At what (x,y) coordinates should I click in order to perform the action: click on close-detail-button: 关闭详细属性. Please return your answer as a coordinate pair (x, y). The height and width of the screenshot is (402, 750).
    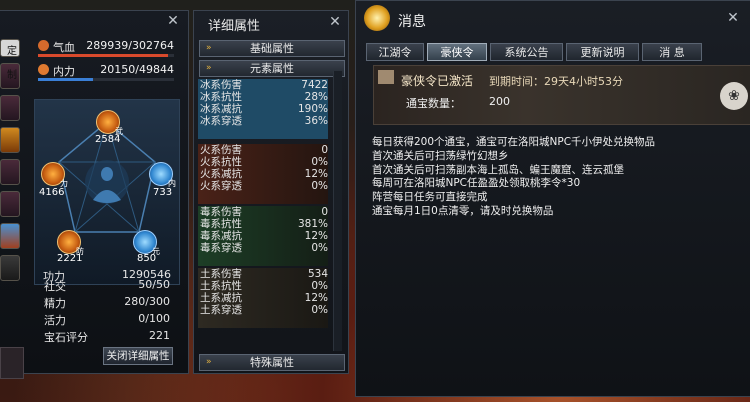
    Looking at the image, I should click on (138, 356).